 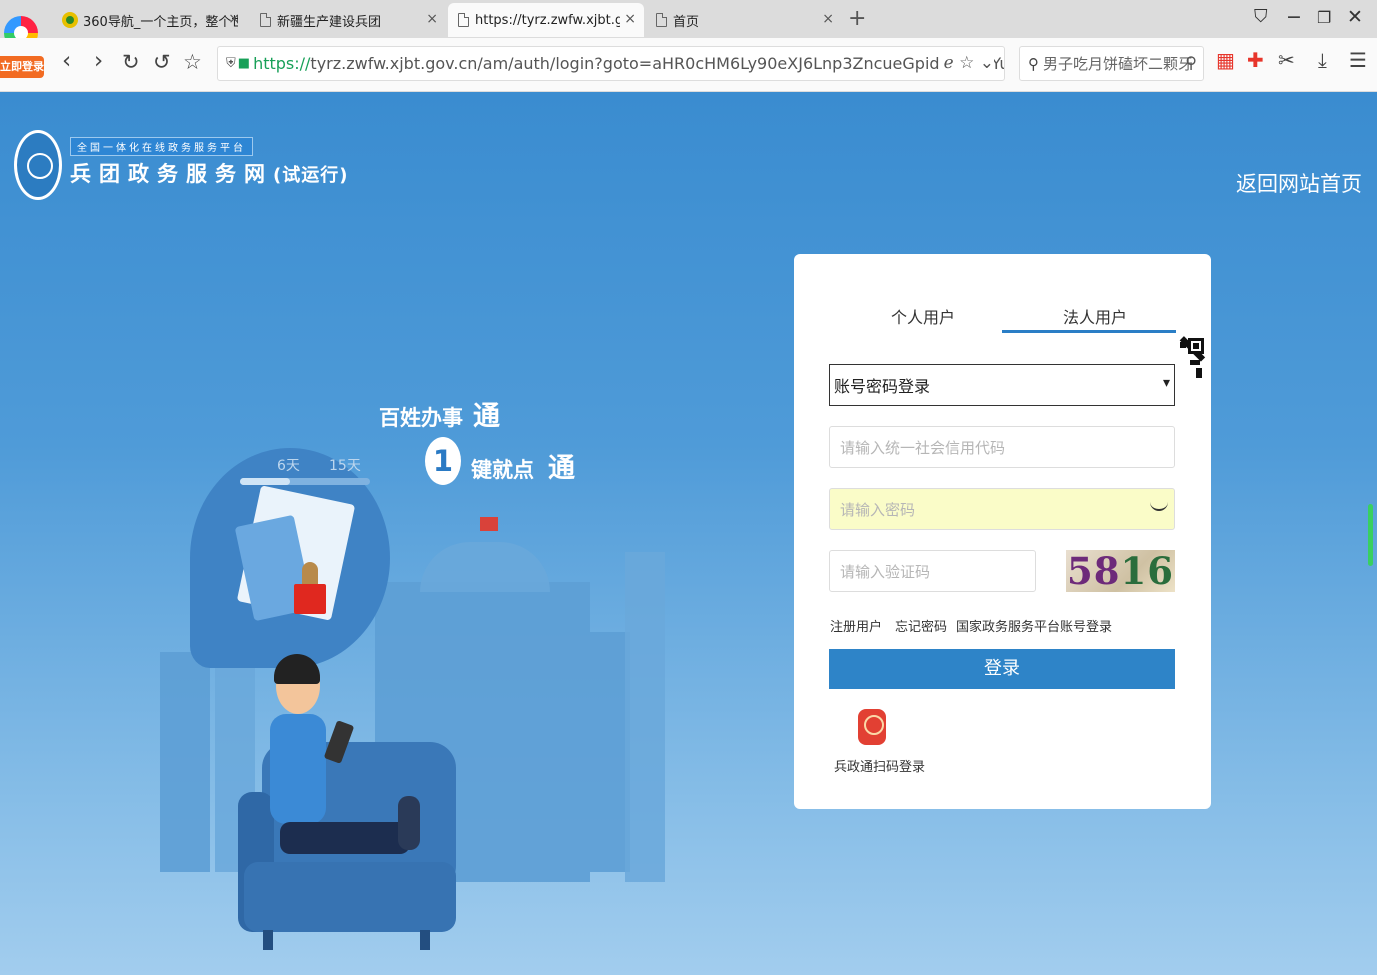 What do you see at coordinates (1191, 358) in the screenshot?
I see `qr-code-switch-icon` at bounding box center [1191, 358].